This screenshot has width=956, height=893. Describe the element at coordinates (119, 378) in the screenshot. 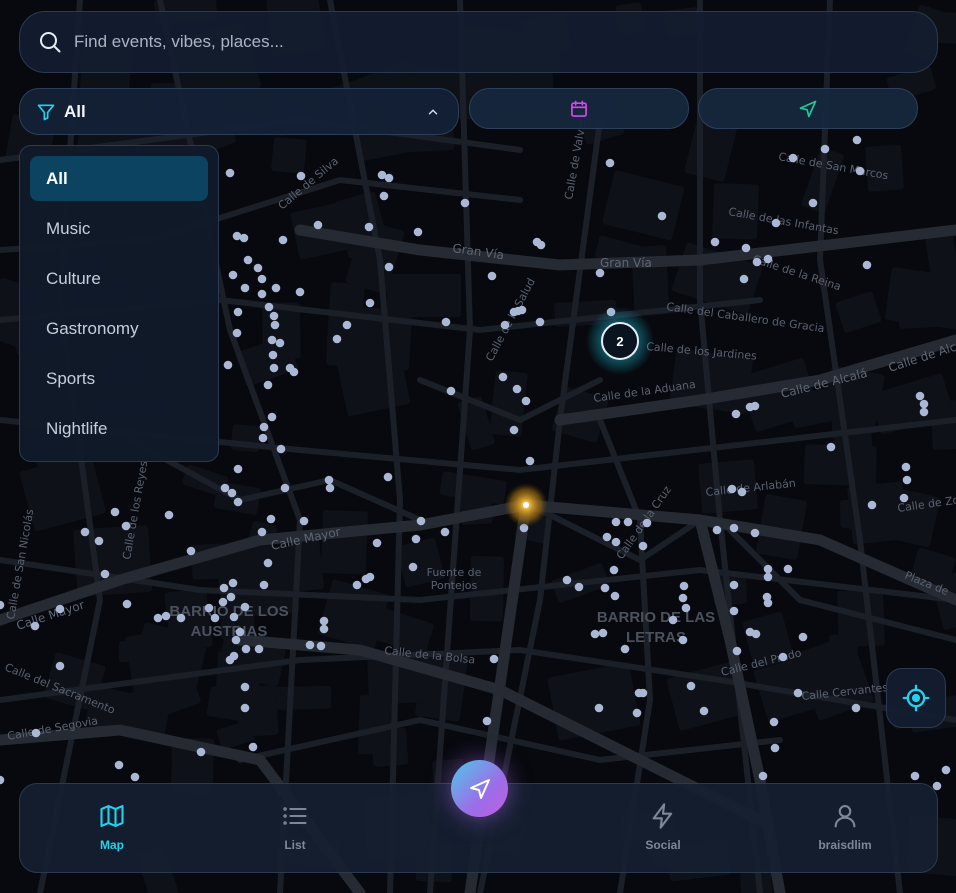

I see `category-option-sports: Sports` at that location.